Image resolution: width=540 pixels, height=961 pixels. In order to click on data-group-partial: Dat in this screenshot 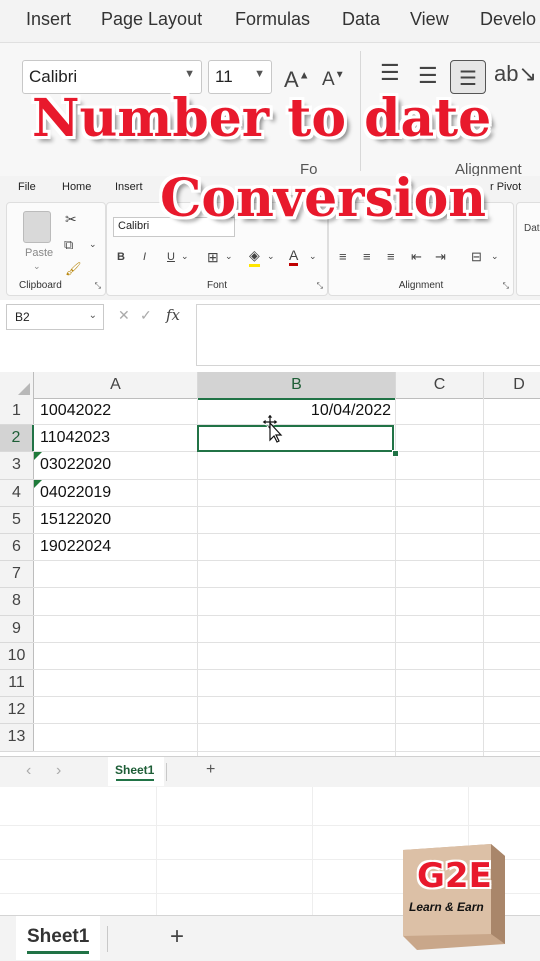, I will do `click(528, 249)`.